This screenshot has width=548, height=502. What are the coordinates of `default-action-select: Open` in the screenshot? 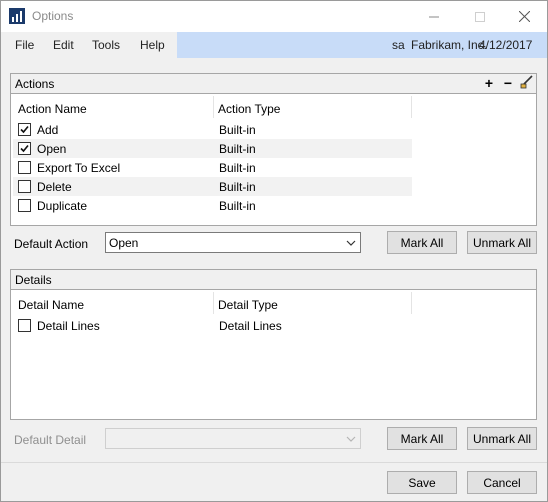 It's located at (233, 242).